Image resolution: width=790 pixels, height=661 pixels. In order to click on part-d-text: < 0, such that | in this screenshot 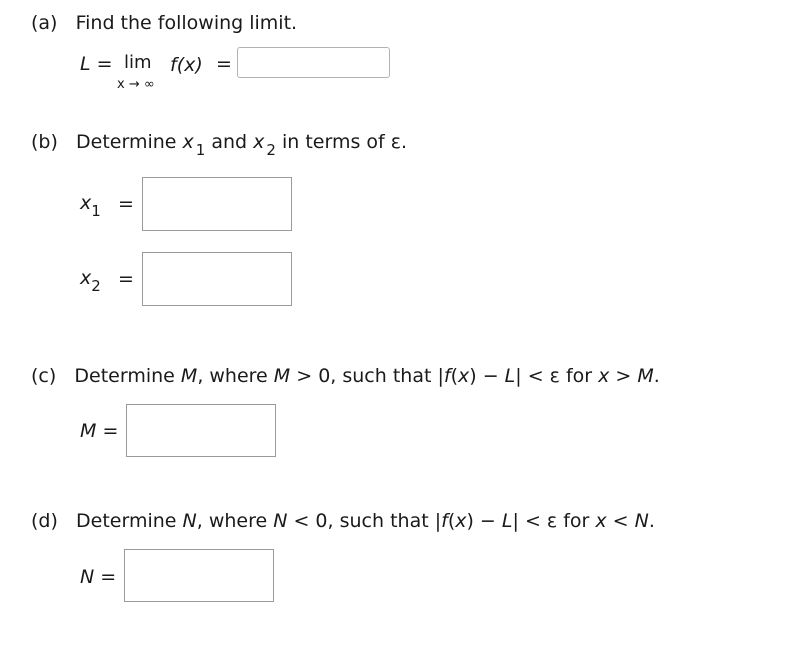, I will do `click(364, 521)`.